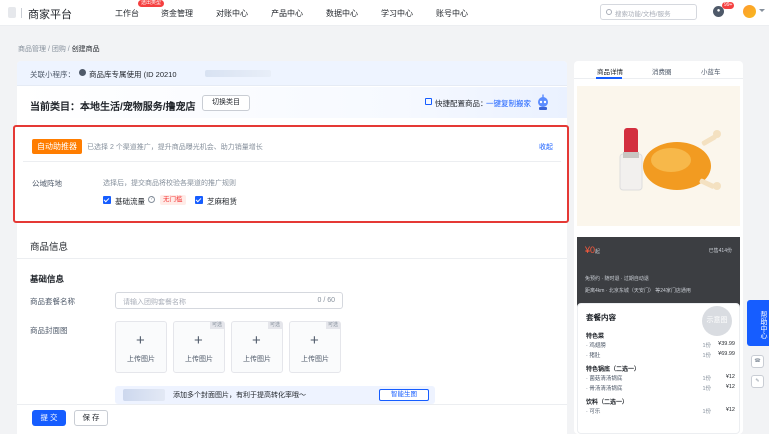 This screenshot has height=434, width=769. I want to click on package-item: · 鸡翅膀 1份 ¥39.99, so click(660, 345).